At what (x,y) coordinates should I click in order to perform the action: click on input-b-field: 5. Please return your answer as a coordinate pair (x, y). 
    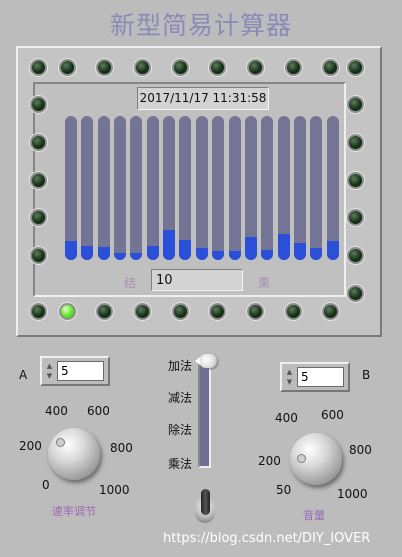
    Looking at the image, I should click on (320, 377).